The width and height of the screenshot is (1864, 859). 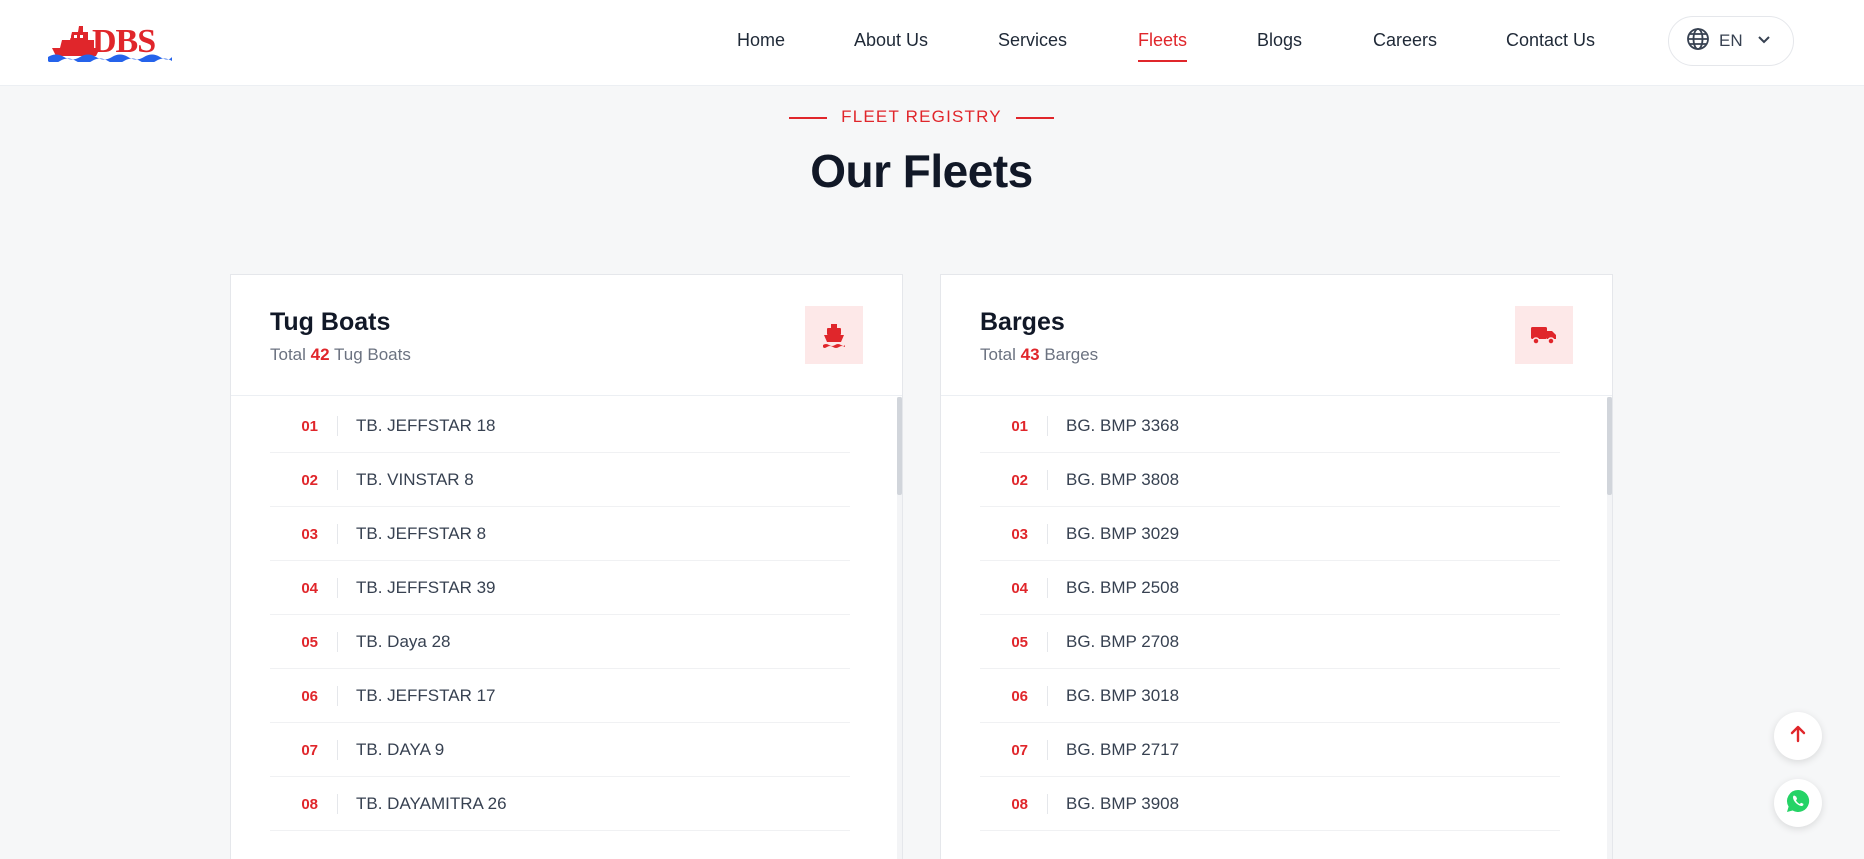 I want to click on eyebrow-line-left, so click(x=808, y=117).